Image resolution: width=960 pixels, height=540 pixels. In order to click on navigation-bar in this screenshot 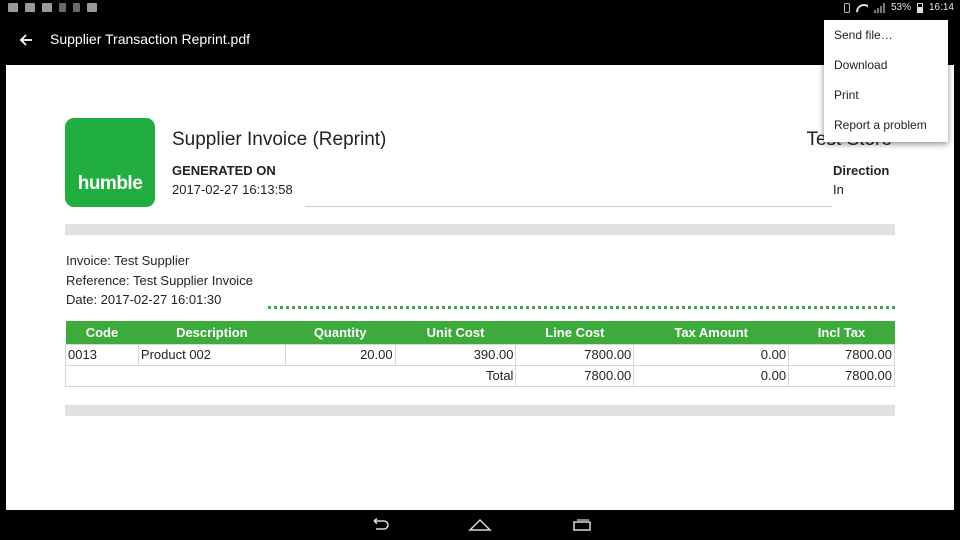, I will do `click(480, 525)`.